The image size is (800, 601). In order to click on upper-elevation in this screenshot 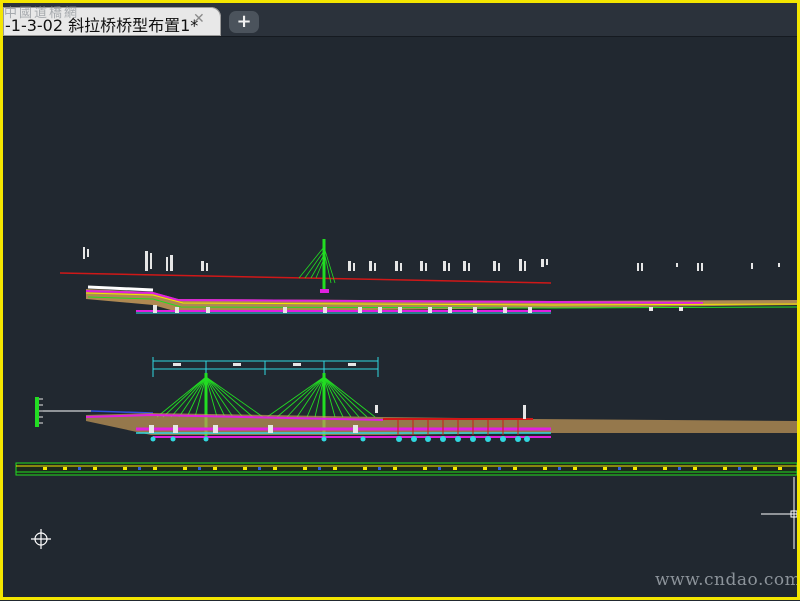, I will do `click(428, 276)`.